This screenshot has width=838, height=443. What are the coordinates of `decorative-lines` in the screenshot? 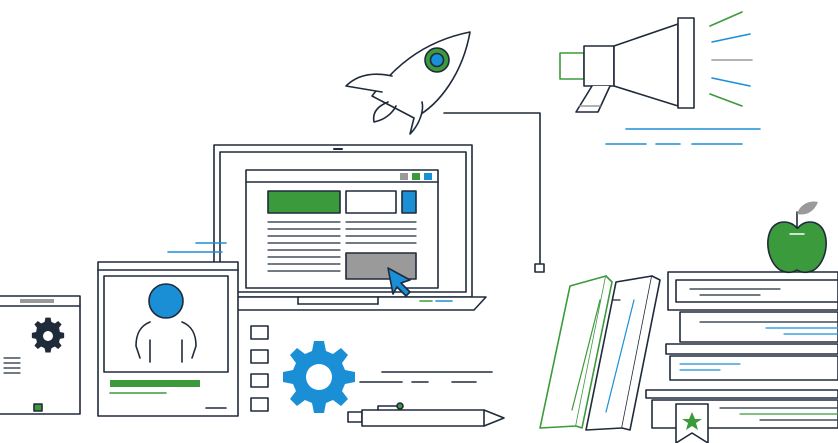 It's located at (426, 377).